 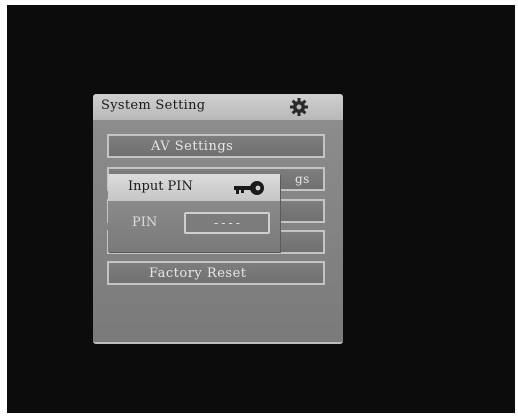 I want to click on menu-item-label: Factory Reset, so click(x=198, y=273).